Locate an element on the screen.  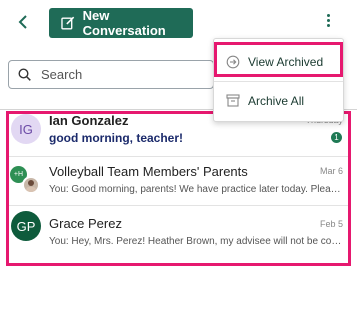
photo-avatar is located at coordinates (31, 185).